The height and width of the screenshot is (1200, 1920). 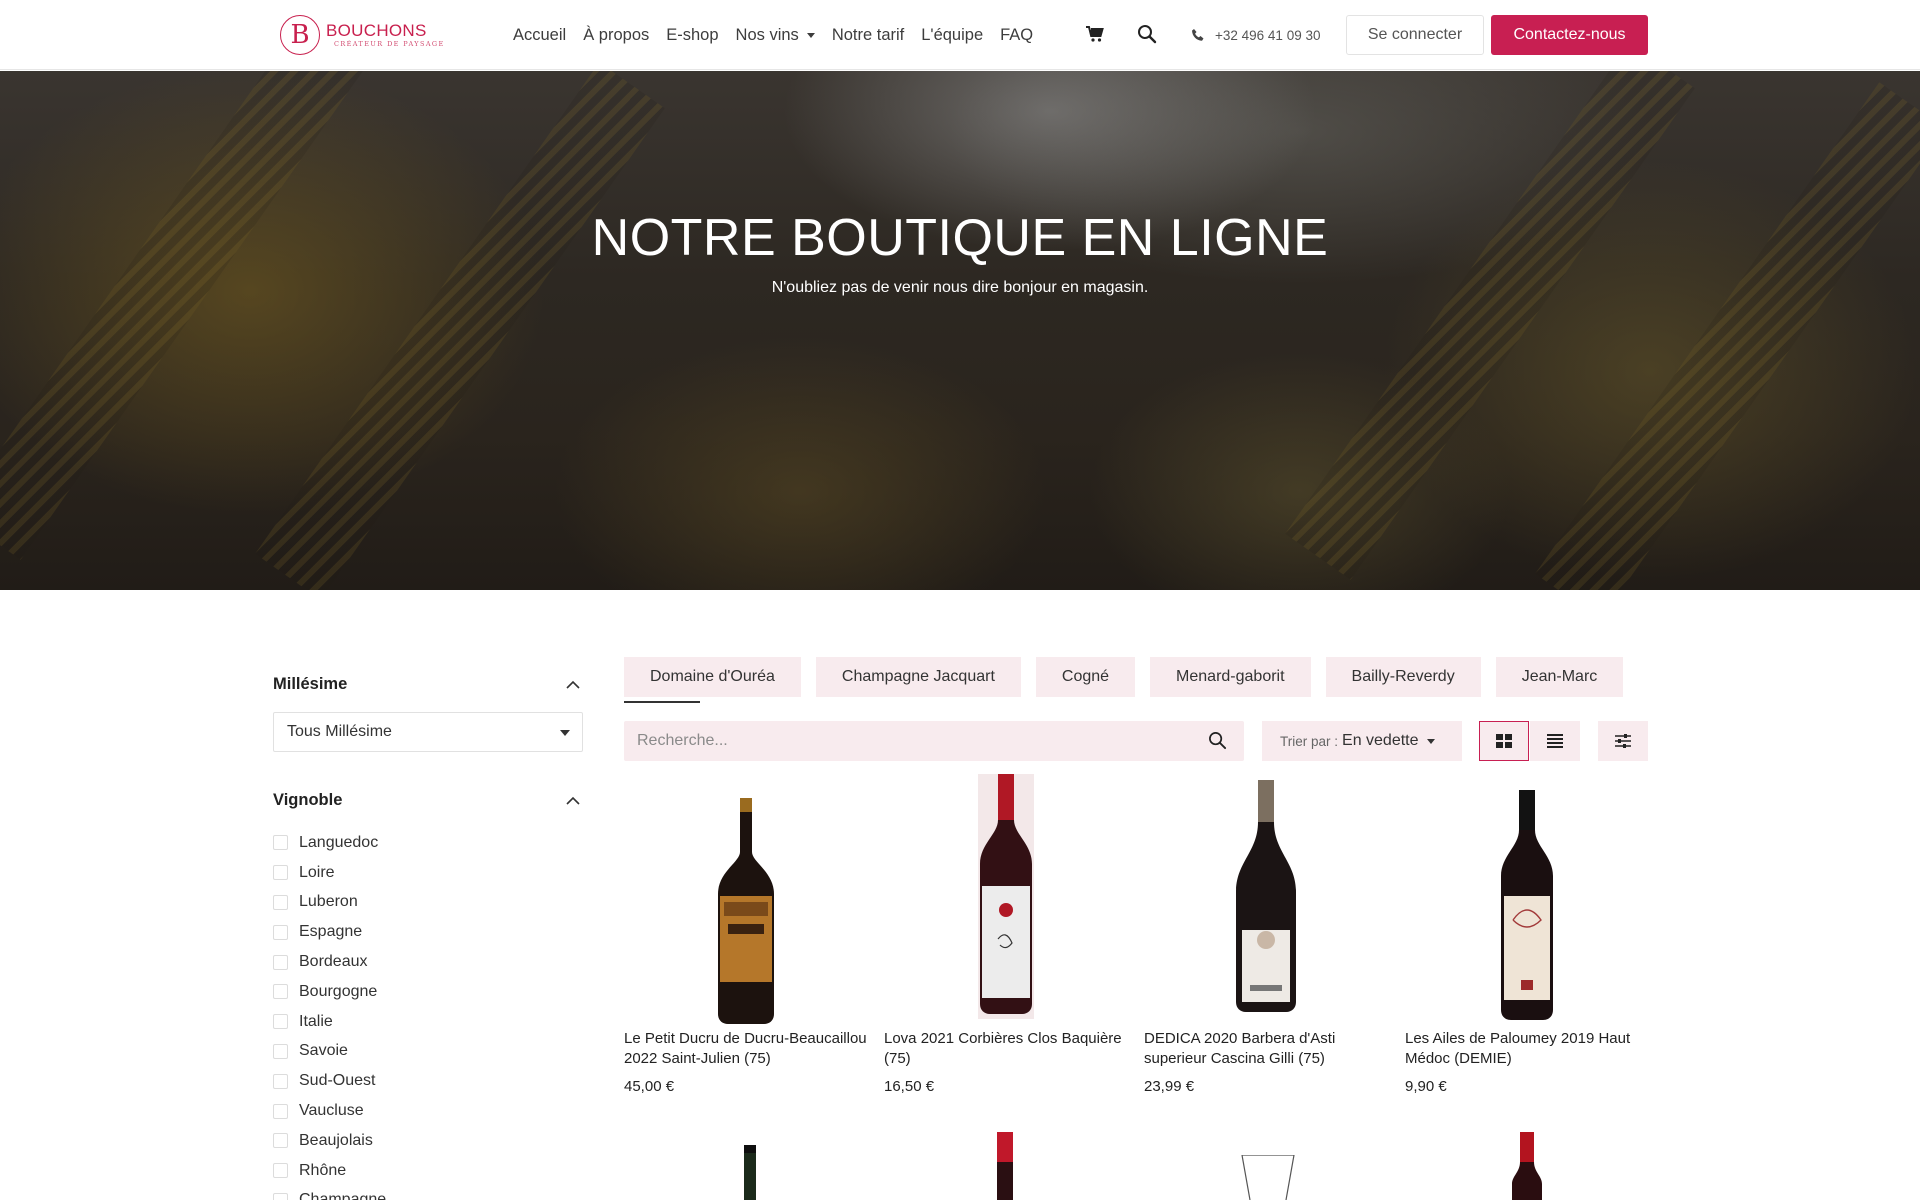 What do you see at coordinates (616, 35) in the screenshot?
I see `nav-item-a-propos: À propos` at bounding box center [616, 35].